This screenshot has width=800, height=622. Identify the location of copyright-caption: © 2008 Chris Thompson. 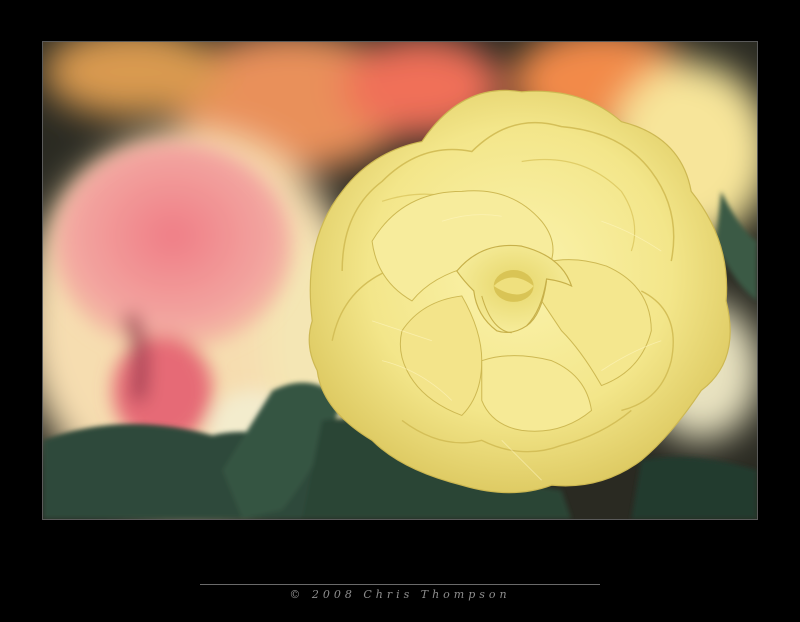
(400, 594).